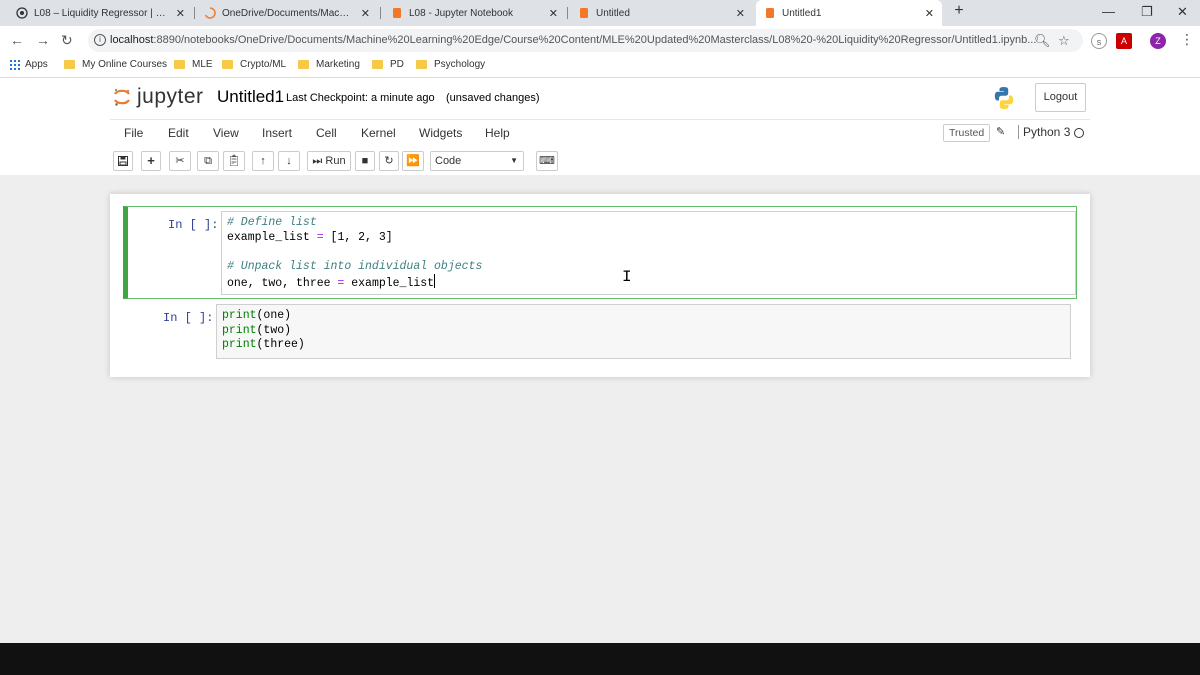  Describe the element at coordinates (388, 64) in the screenshot. I see `bookmark-pd: PD` at that location.